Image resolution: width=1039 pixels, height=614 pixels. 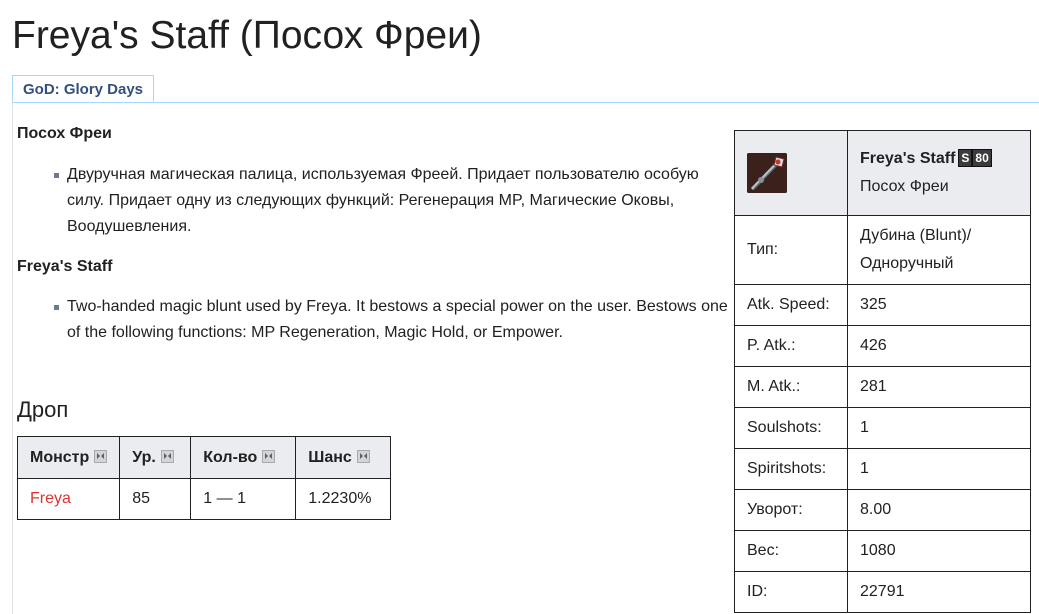 I want to click on infobox-label: Уворот:, so click(x=791, y=510).